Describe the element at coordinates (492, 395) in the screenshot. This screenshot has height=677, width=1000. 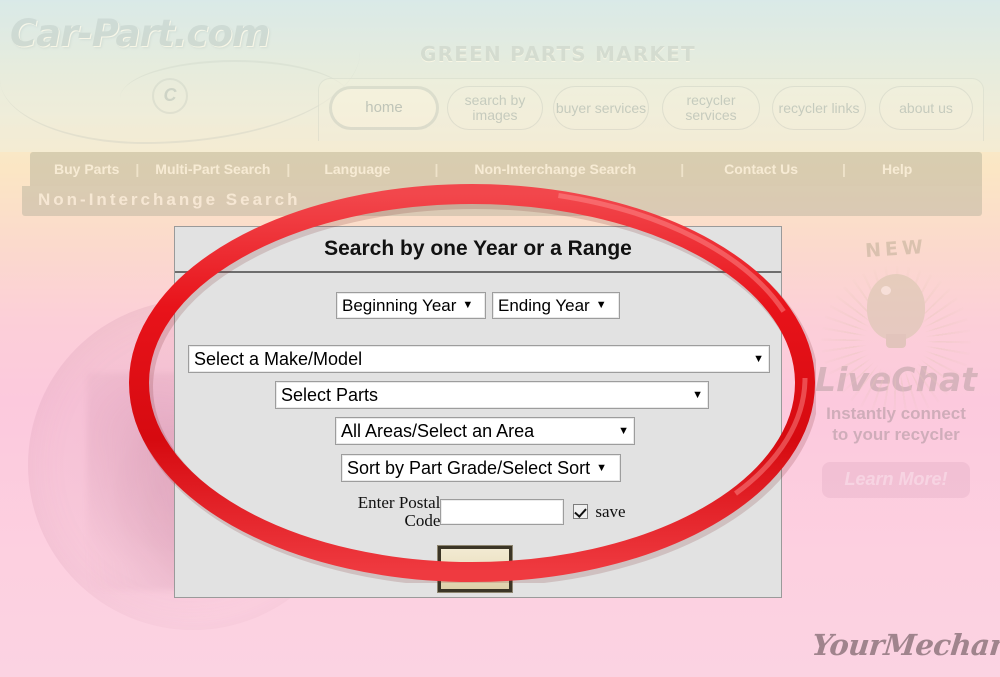
I see `parts-select: Select Parts ▼` at that location.